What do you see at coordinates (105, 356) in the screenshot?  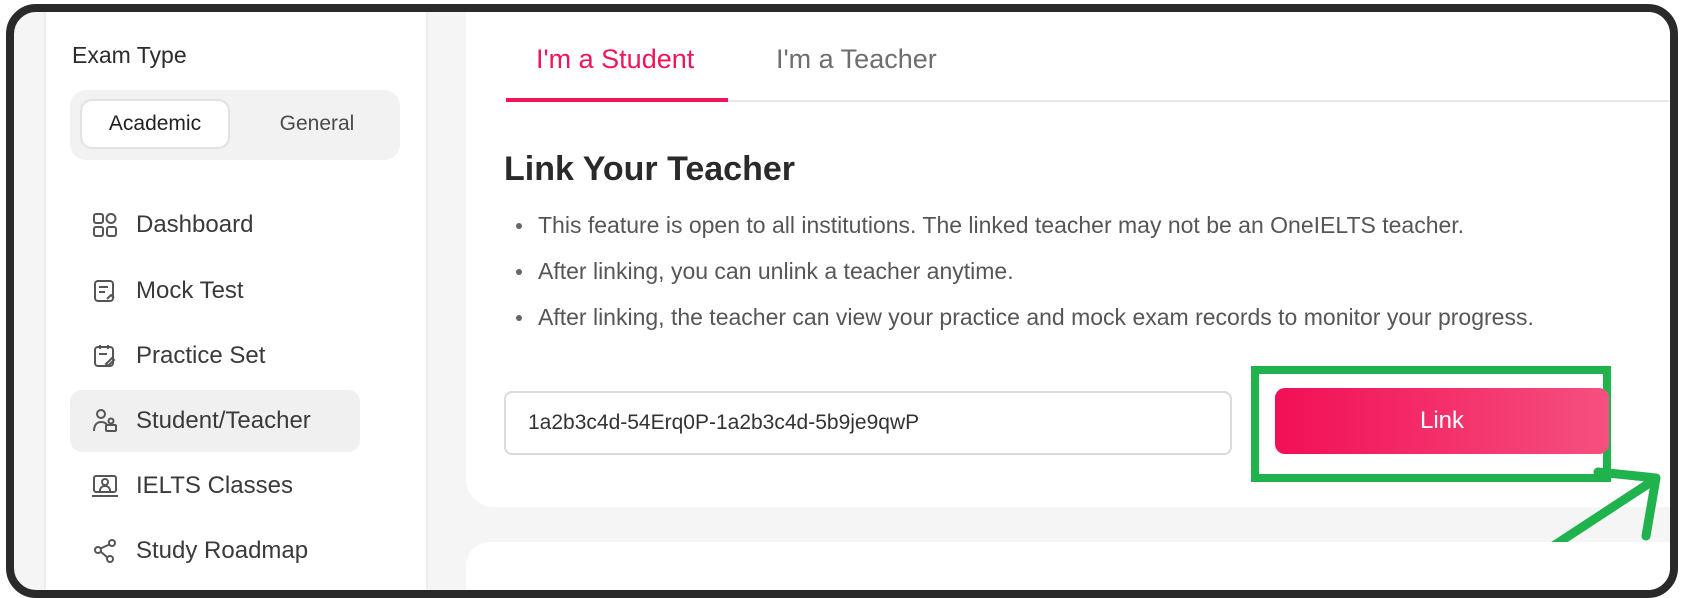 I see `practice-set-icon` at bounding box center [105, 356].